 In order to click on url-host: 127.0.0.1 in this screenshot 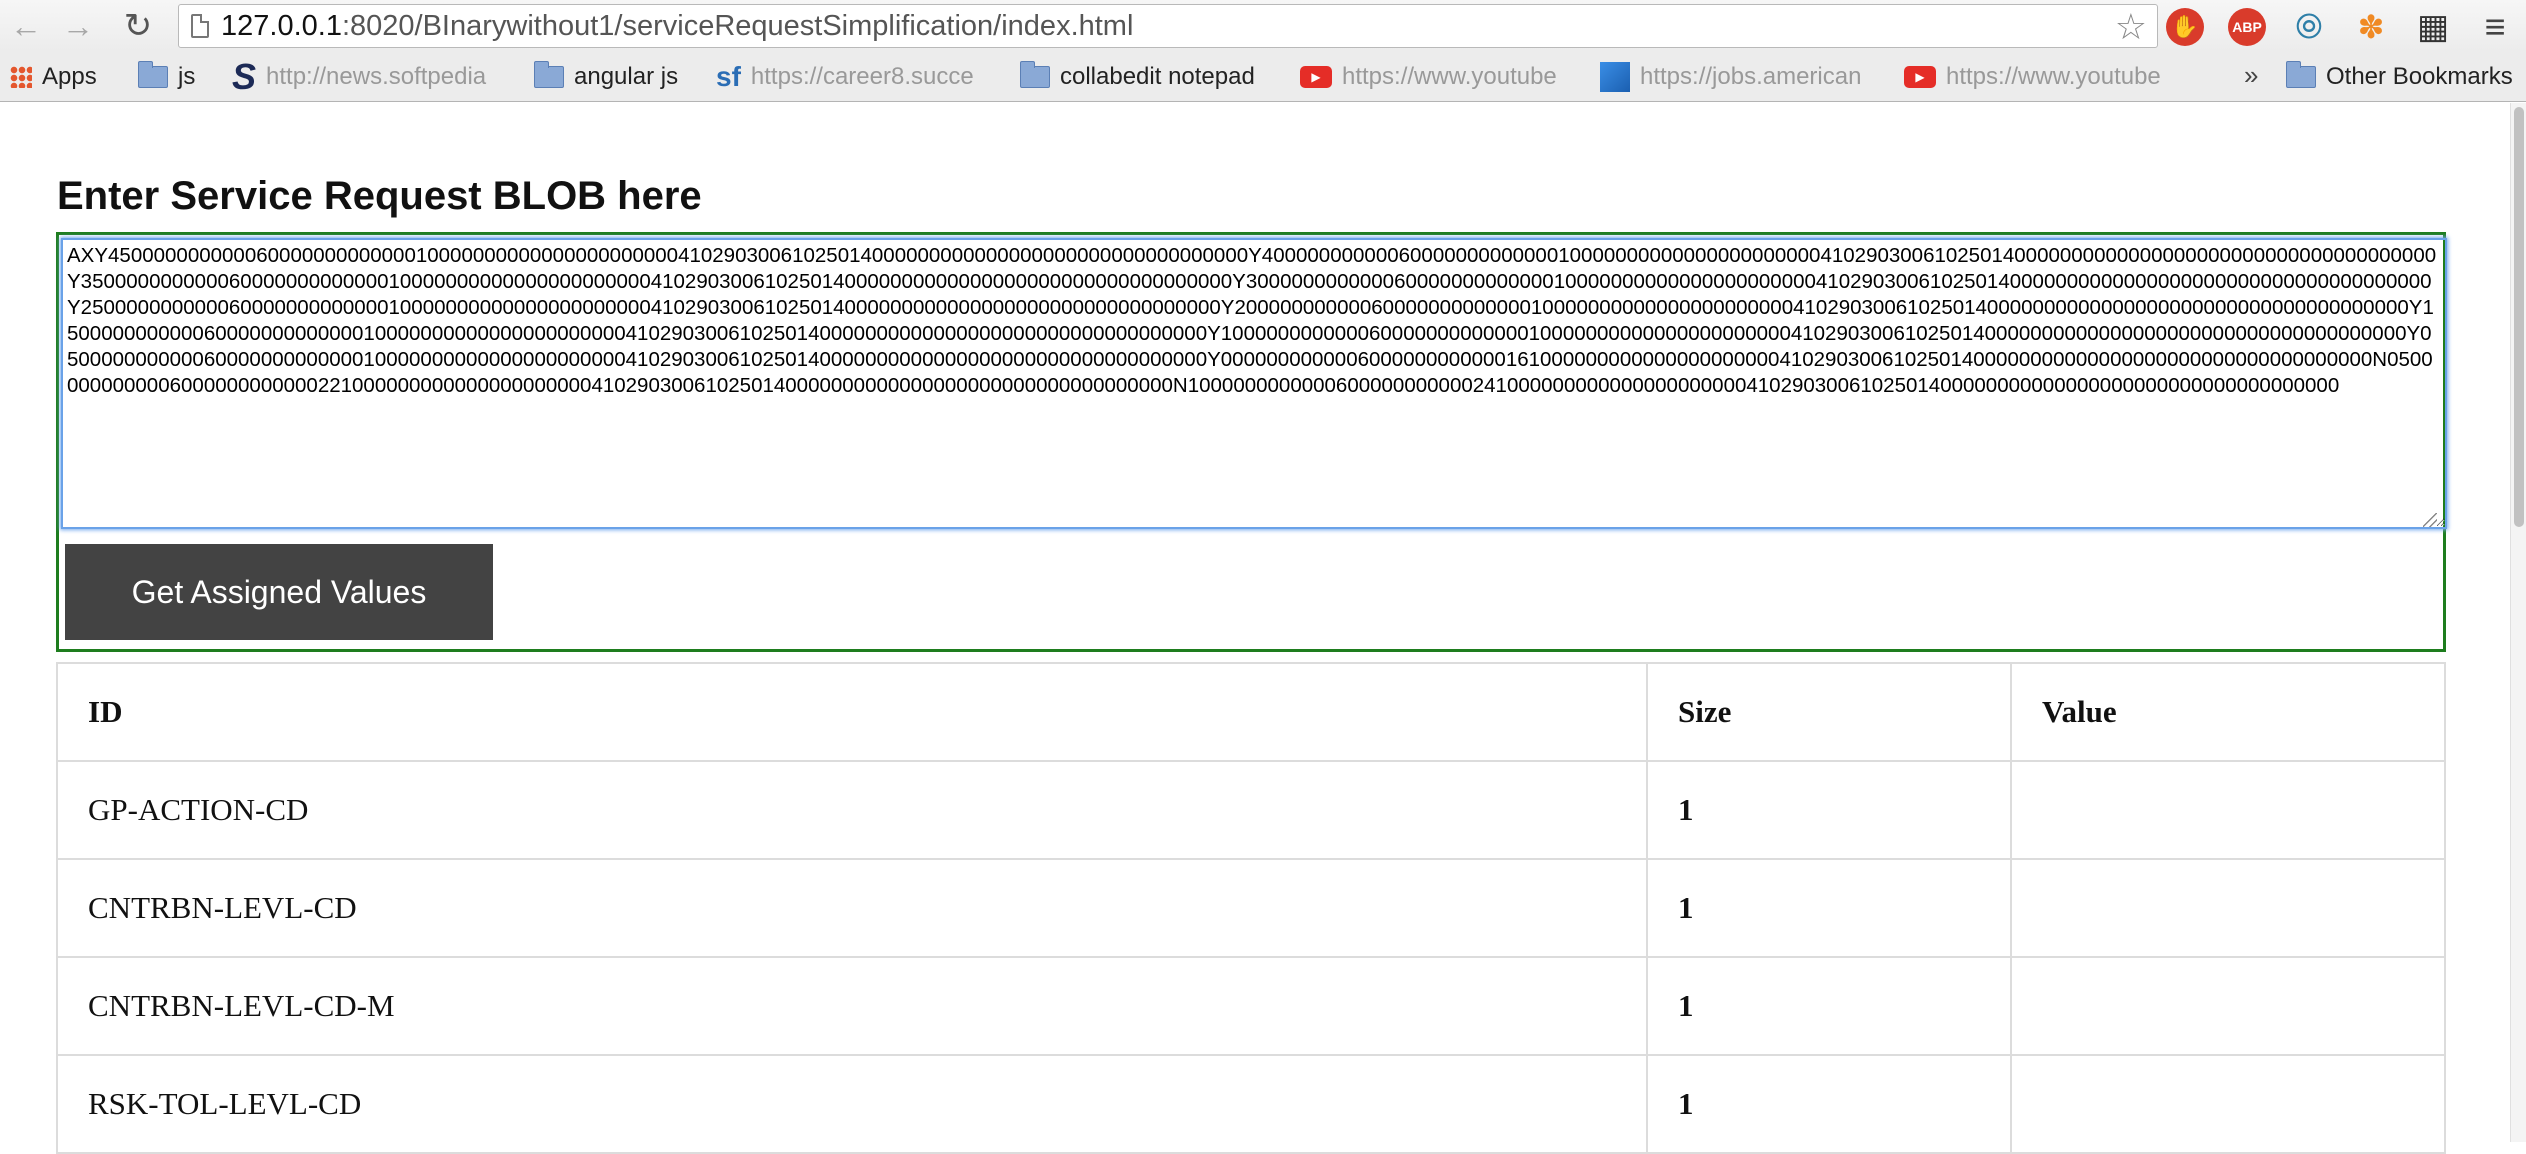, I will do `click(281, 25)`.